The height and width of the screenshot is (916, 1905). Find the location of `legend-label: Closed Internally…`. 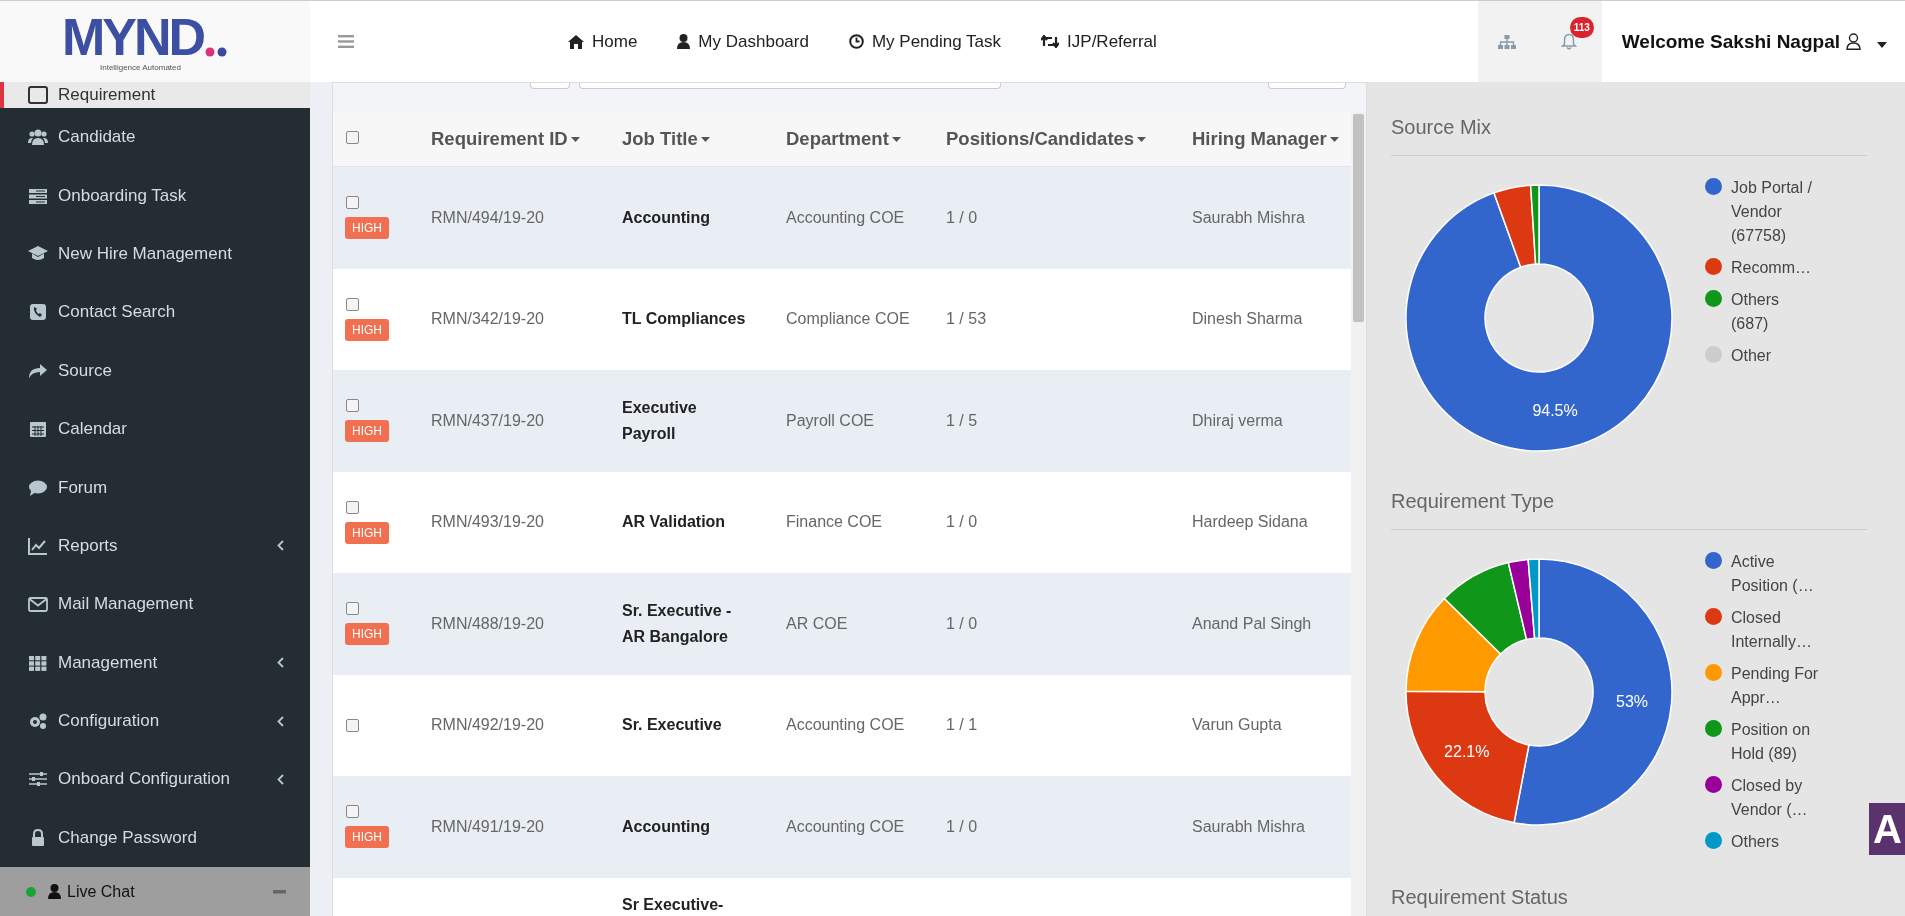

legend-label: Closed Internally… is located at coordinates (1775, 630).